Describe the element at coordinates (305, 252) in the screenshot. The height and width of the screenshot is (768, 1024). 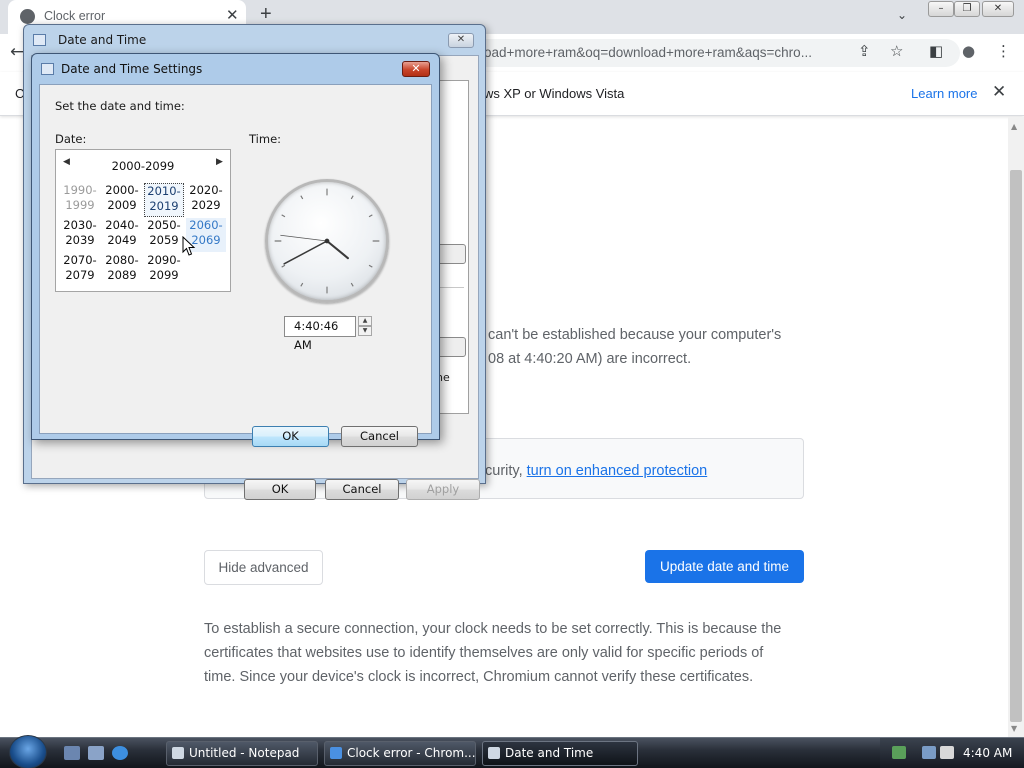
I see `minute-hand` at that location.